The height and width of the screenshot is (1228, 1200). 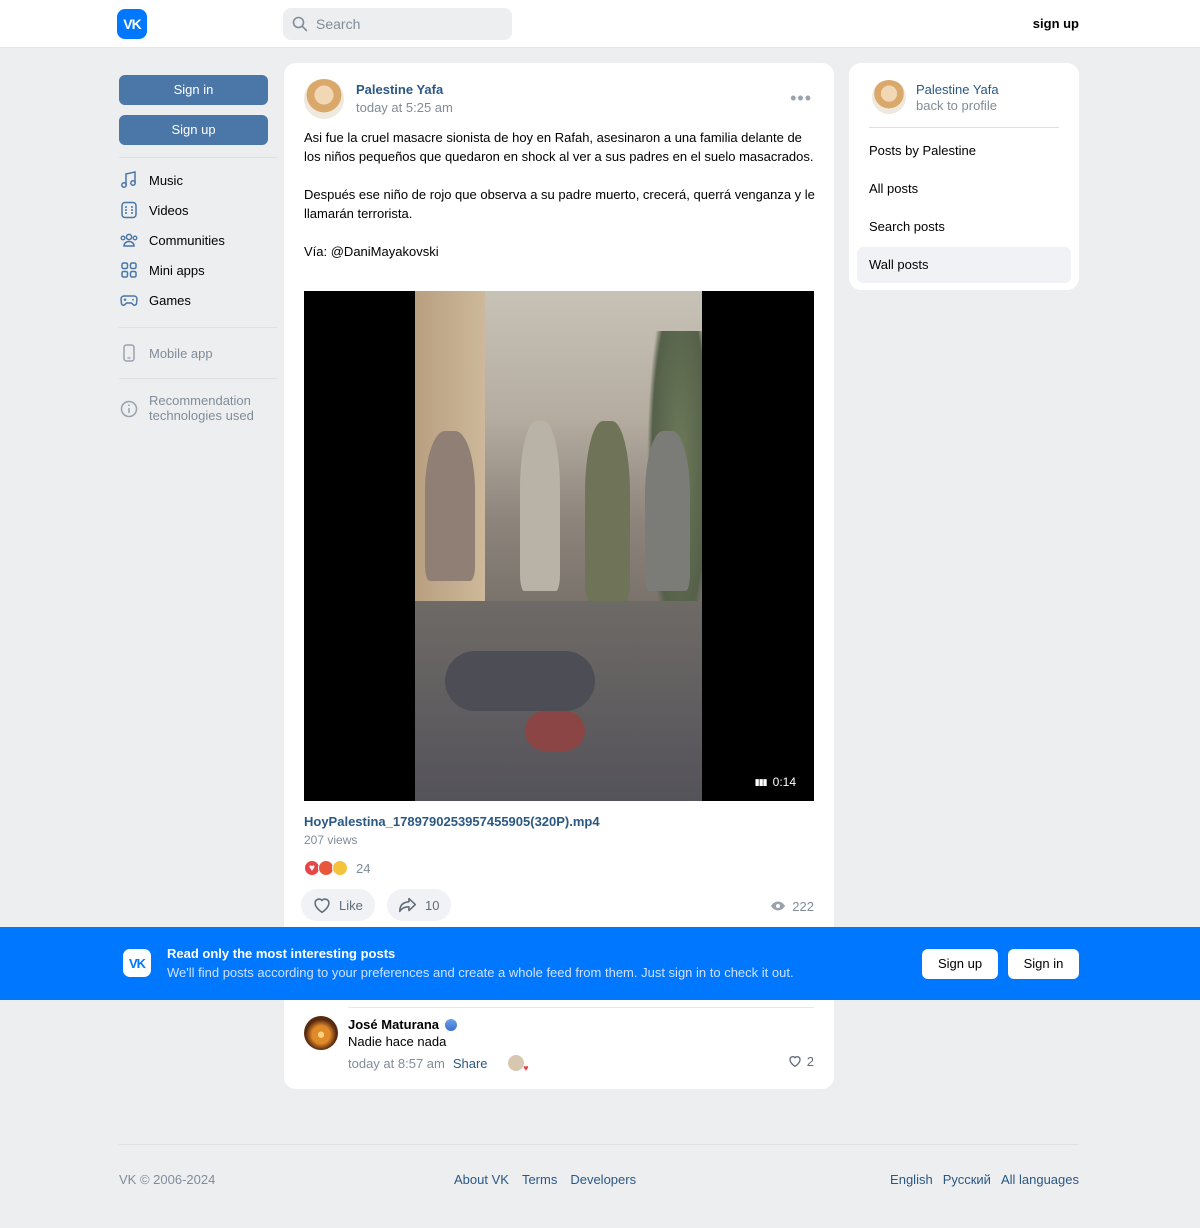 What do you see at coordinates (128, 179) in the screenshot?
I see `music-icon` at bounding box center [128, 179].